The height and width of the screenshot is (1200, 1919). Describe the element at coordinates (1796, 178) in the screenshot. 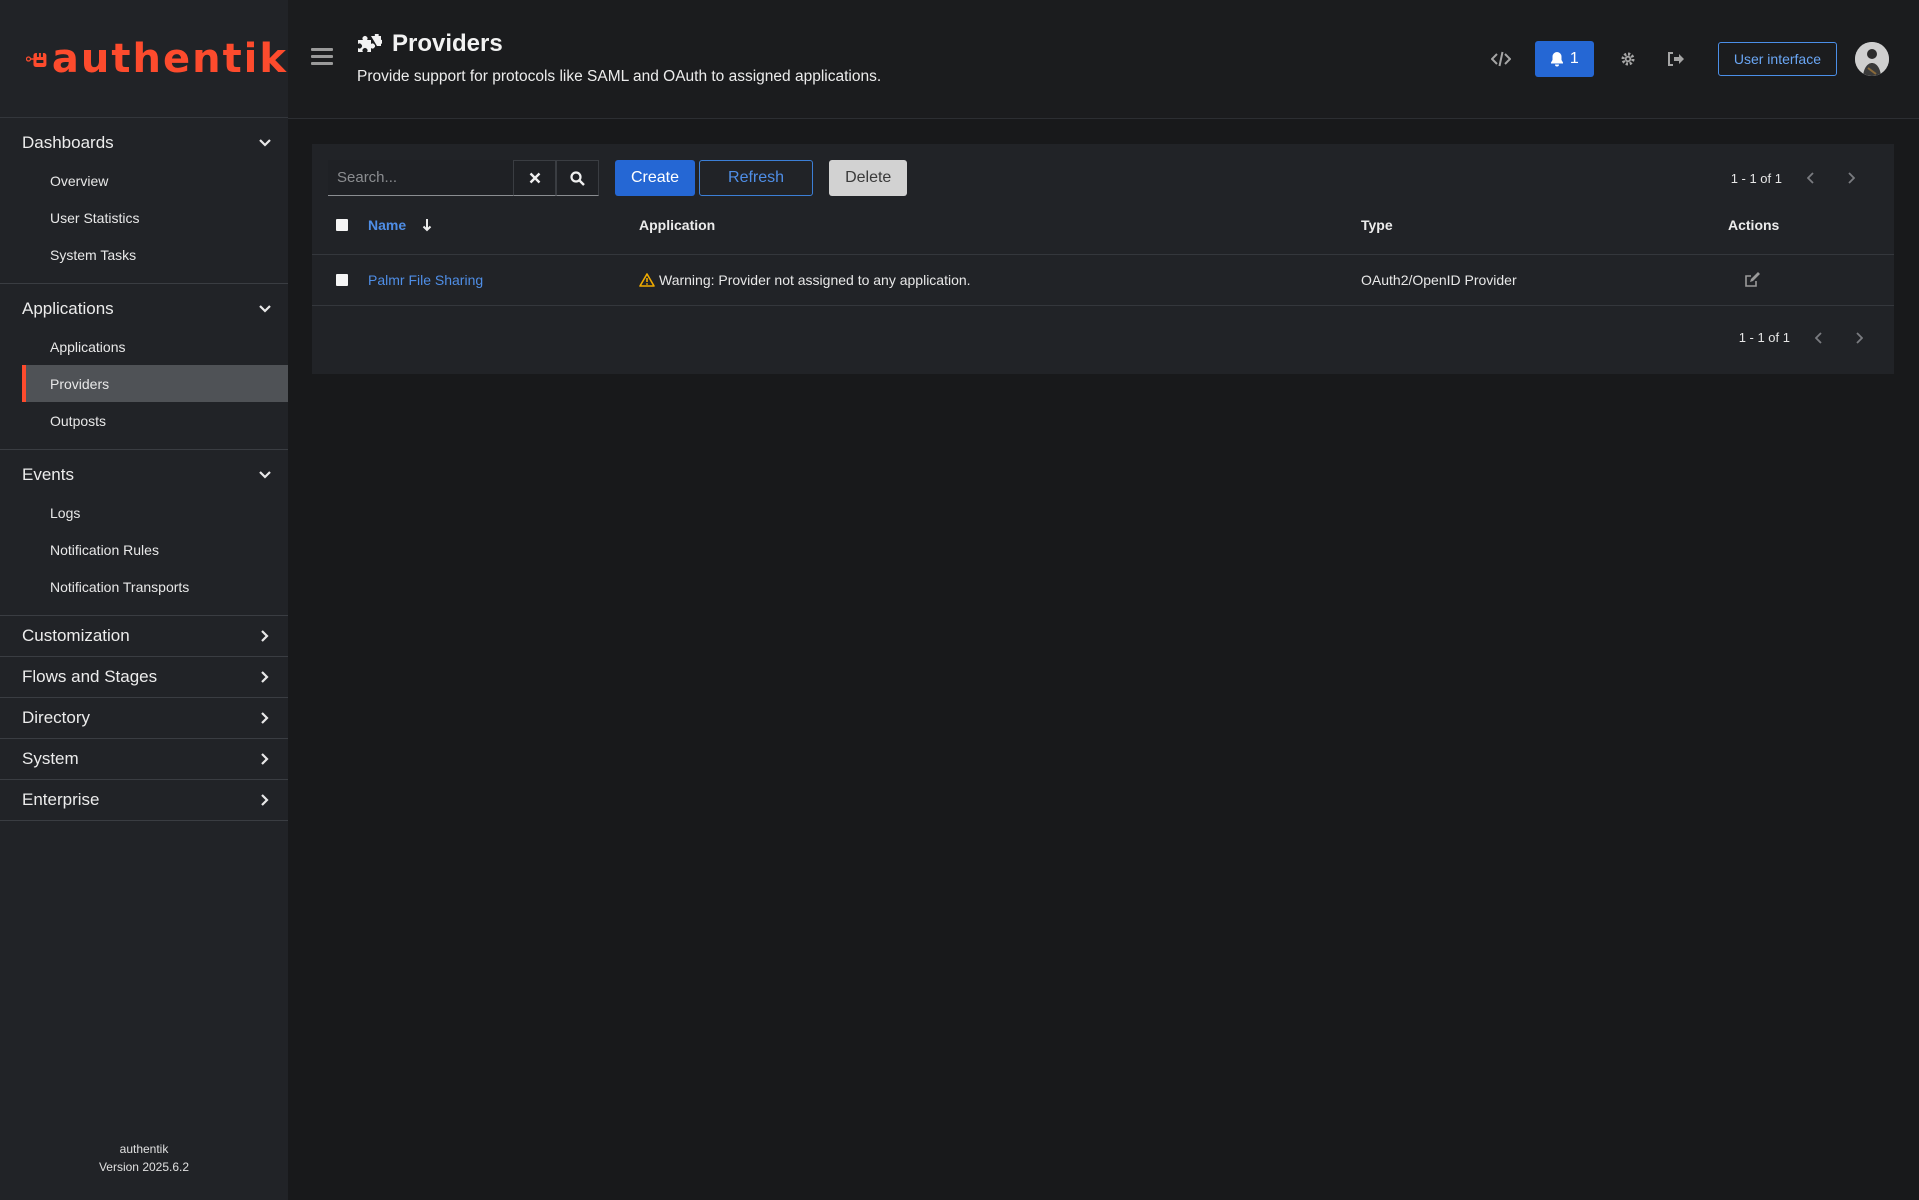

I see `pagination-top: 1 - 1 of 1` at that location.